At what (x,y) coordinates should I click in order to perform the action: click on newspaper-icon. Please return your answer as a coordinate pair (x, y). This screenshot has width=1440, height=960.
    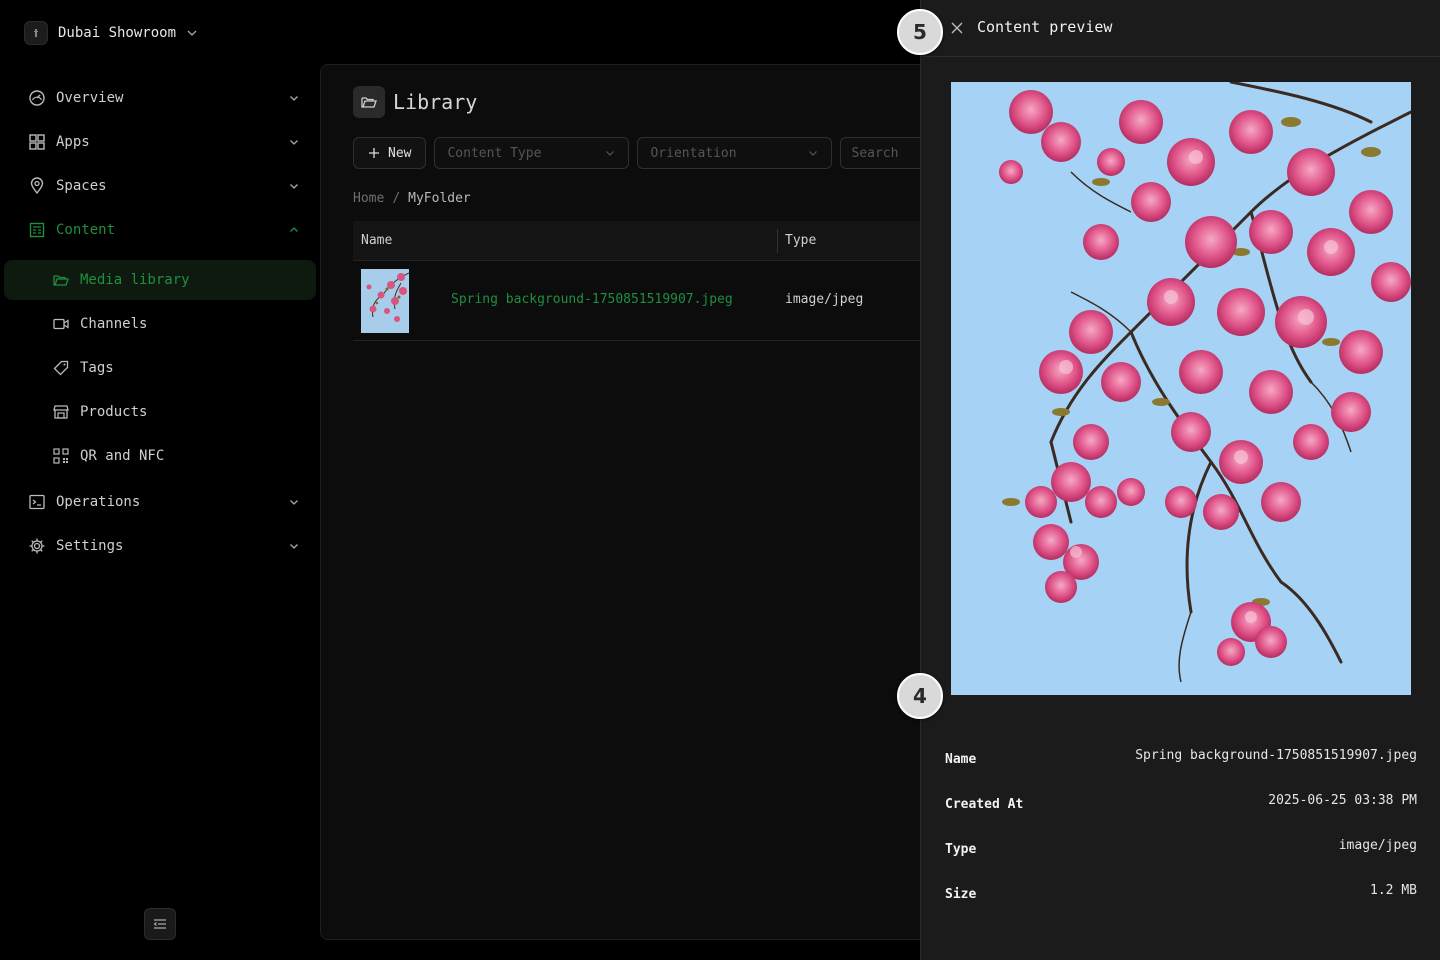
    Looking at the image, I should click on (37, 230).